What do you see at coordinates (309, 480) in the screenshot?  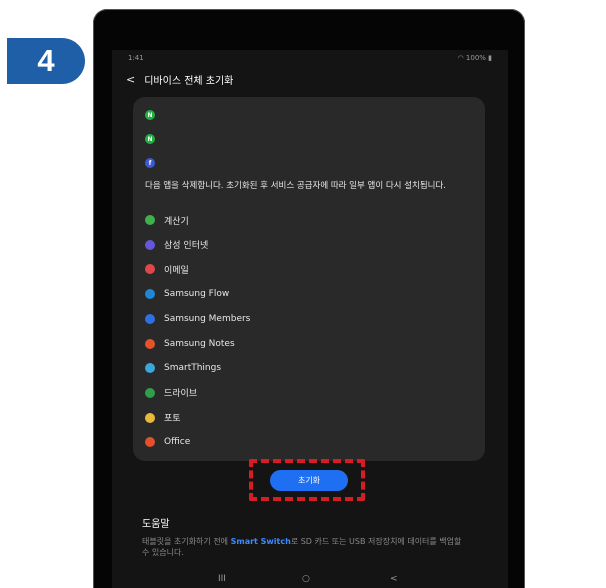 I see `reset-button: 초기화` at bounding box center [309, 480].